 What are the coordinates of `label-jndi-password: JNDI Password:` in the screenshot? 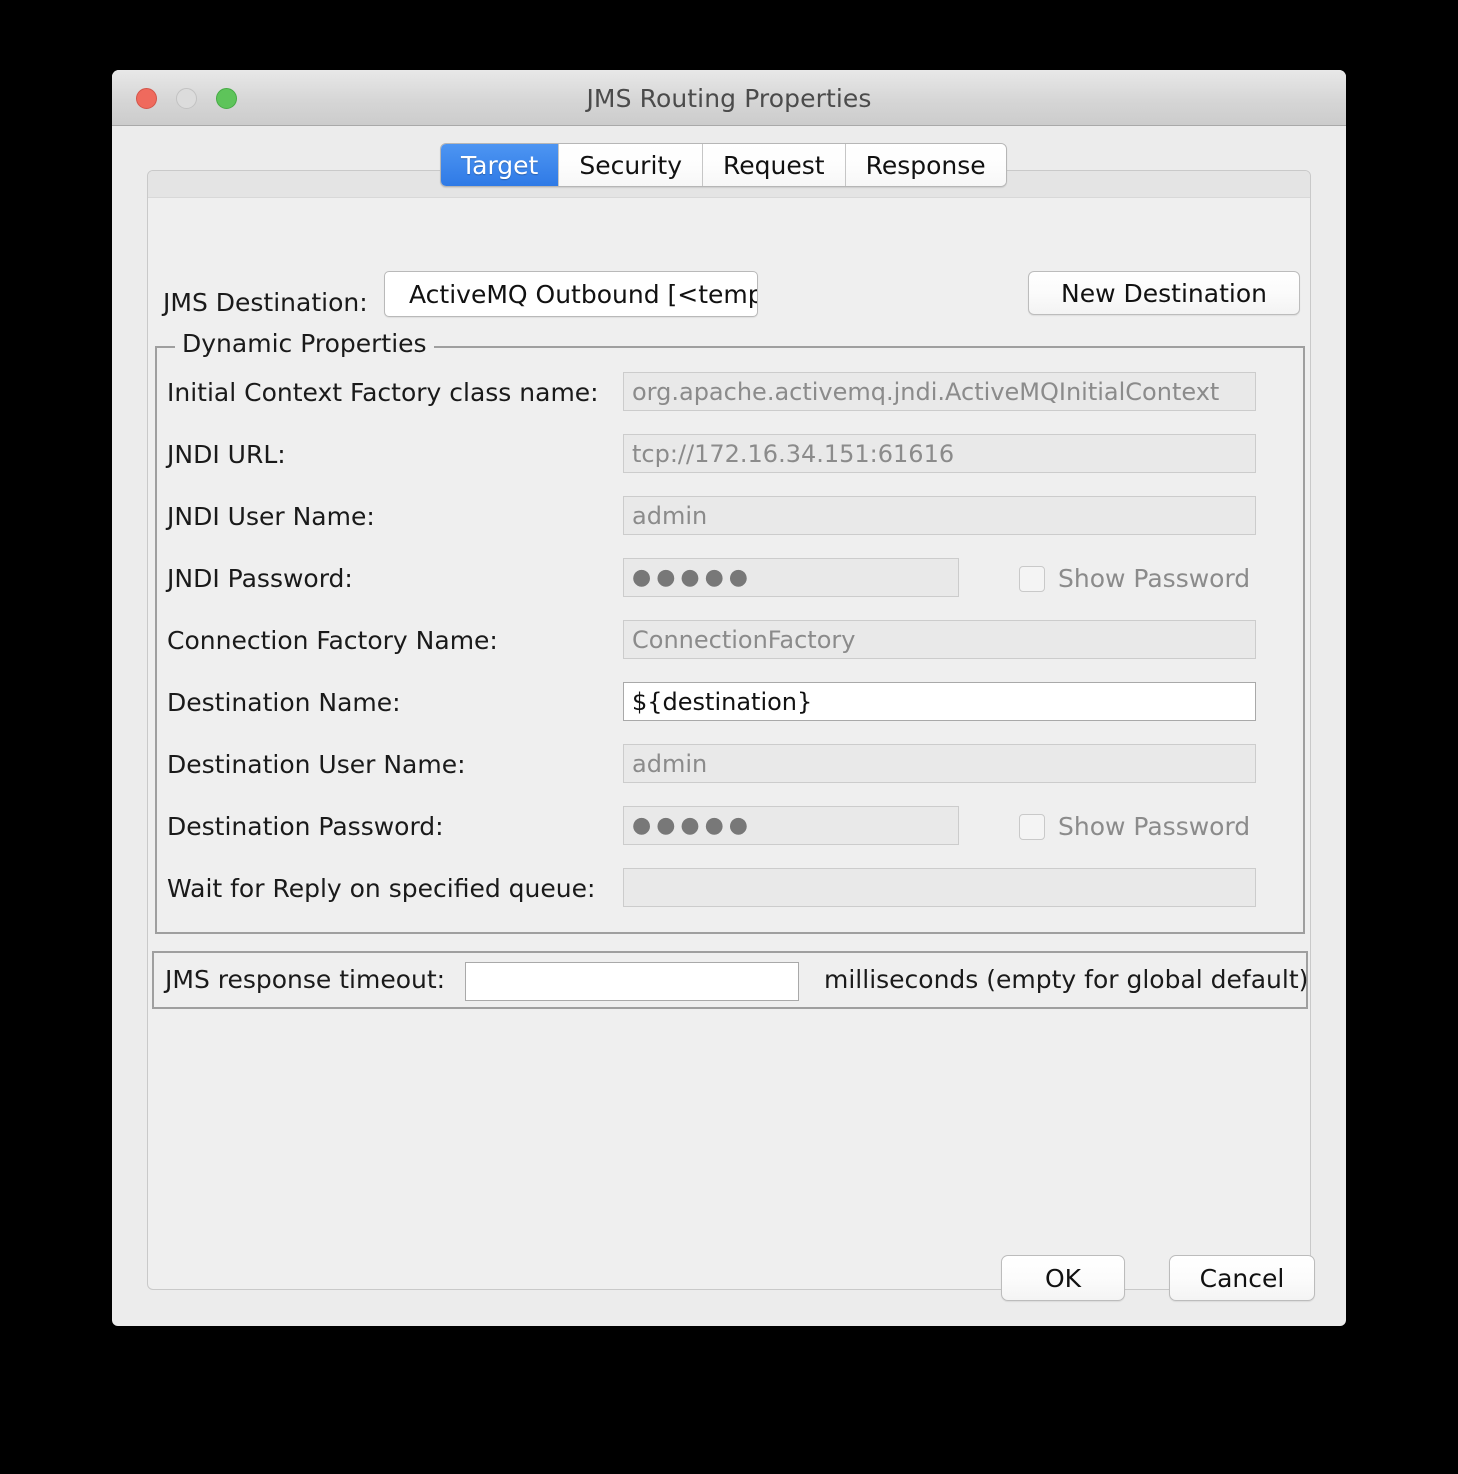 It's located at (260, 578).